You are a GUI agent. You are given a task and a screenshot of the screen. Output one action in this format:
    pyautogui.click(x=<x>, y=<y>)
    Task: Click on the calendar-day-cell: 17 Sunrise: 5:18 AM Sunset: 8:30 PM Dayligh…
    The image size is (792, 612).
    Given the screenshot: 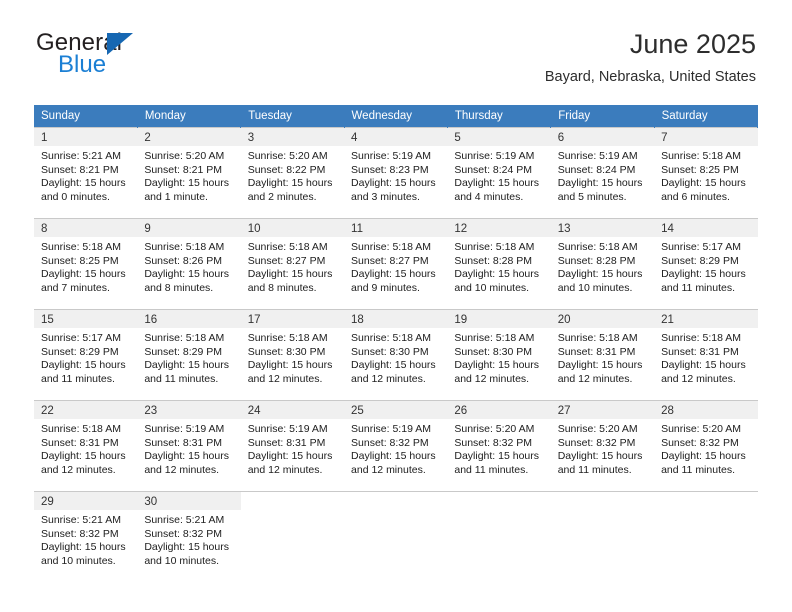 What is the action you would take?
    pyautogui.click(x=292, y=355)
    